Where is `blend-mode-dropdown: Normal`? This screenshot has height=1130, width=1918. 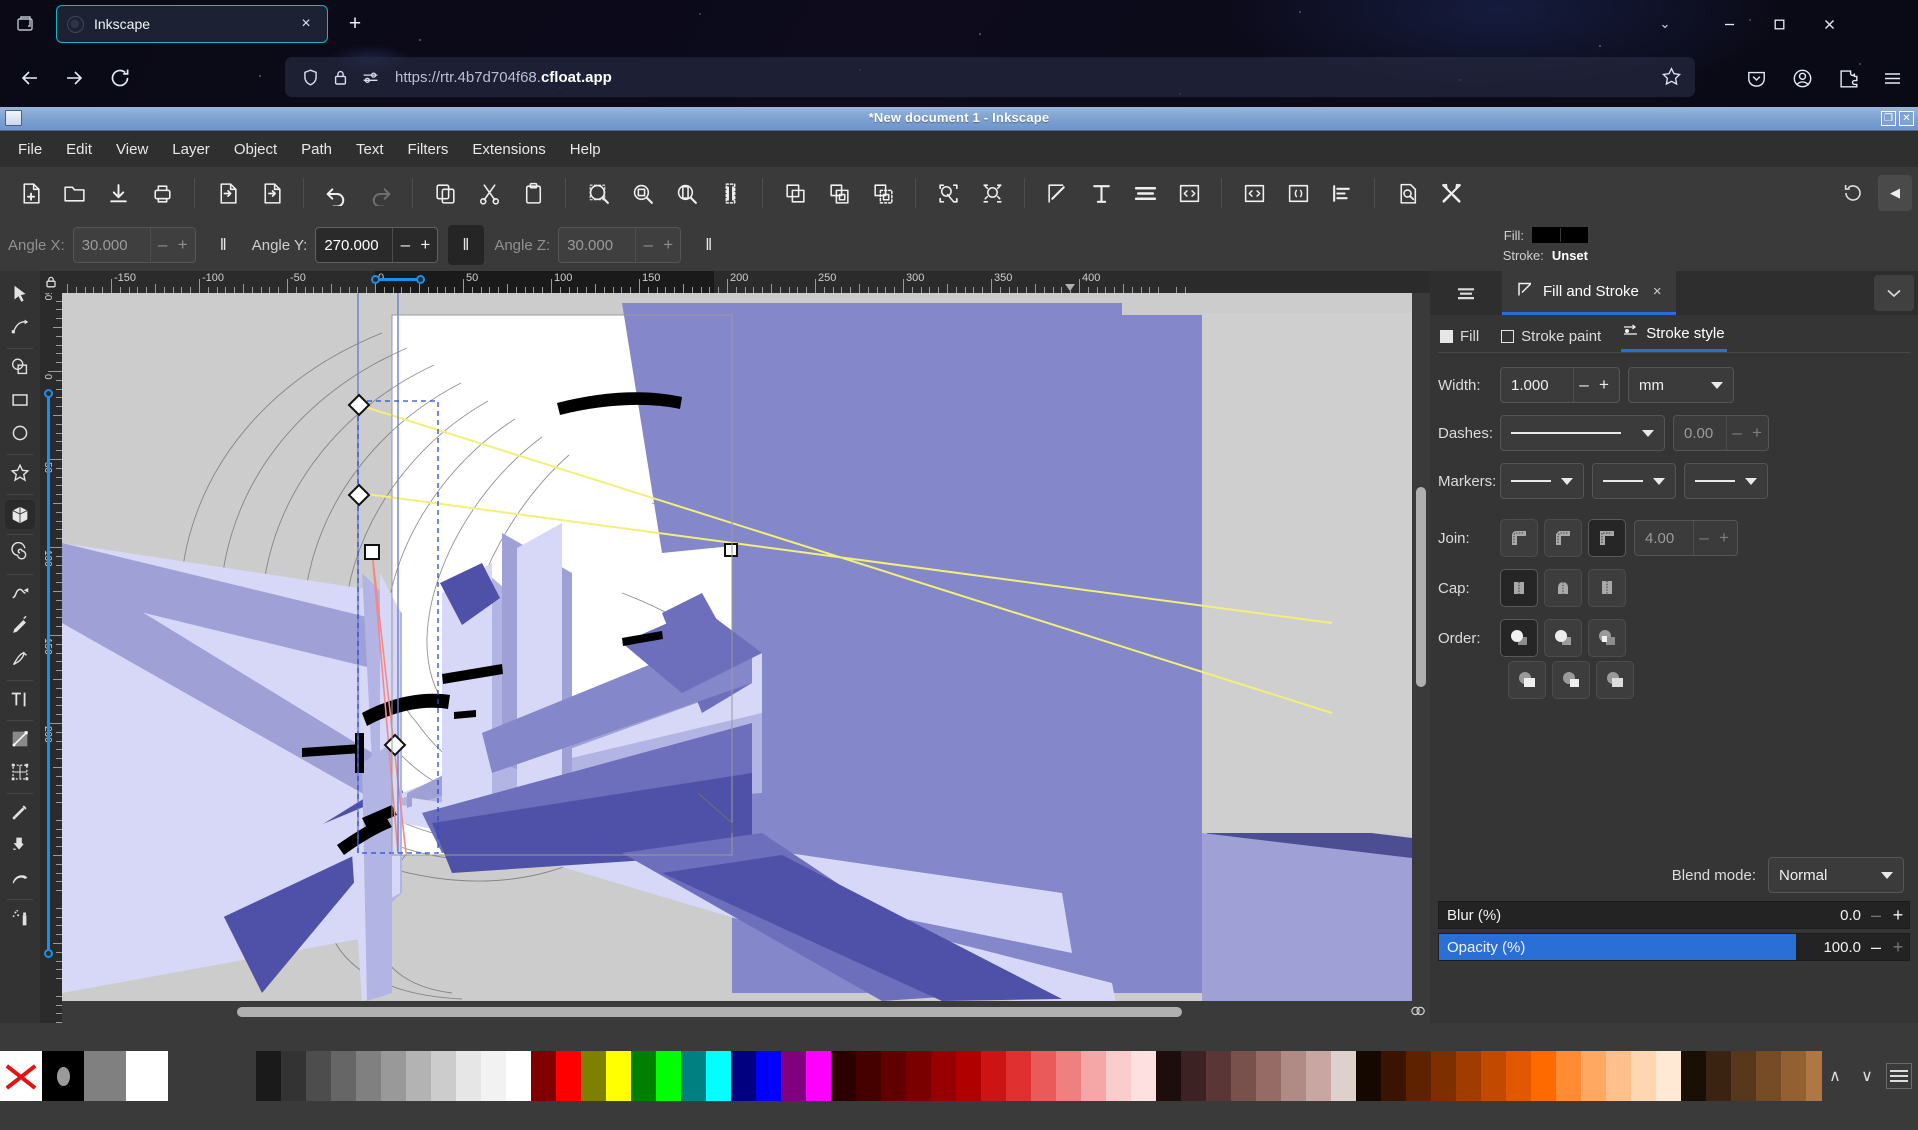 blend-mode-dropdown: Normal is located at coordinates (1836, 875).